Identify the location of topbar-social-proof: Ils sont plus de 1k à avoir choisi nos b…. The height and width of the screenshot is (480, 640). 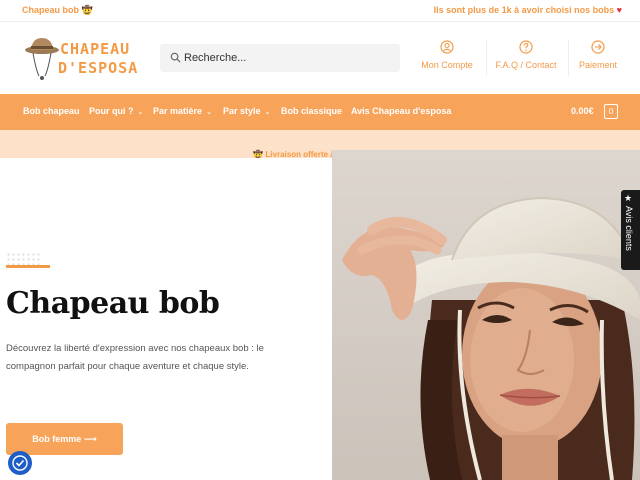
(528, 10).